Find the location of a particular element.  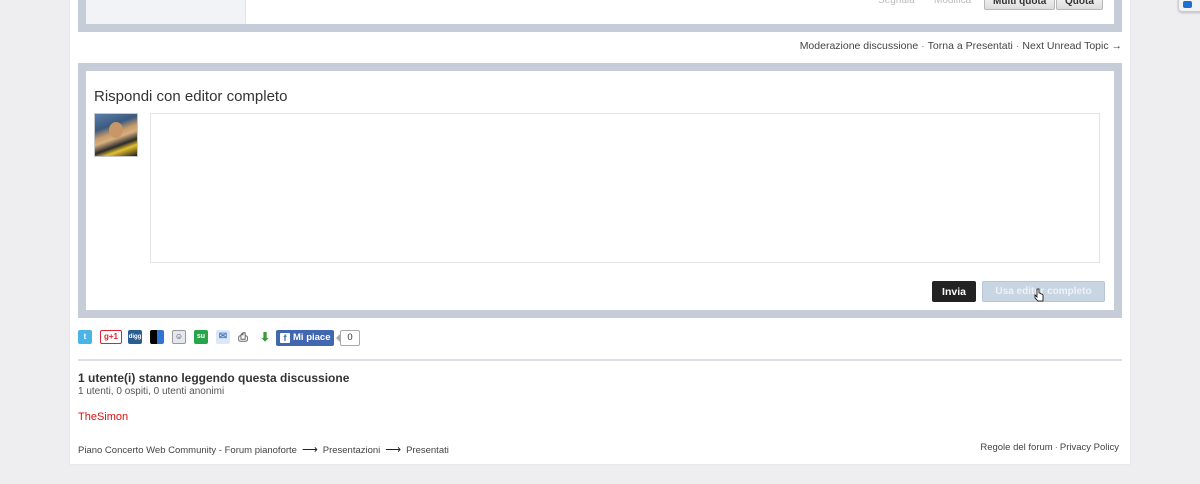

browser-extension-icon is located at coordinates (1189, 6).